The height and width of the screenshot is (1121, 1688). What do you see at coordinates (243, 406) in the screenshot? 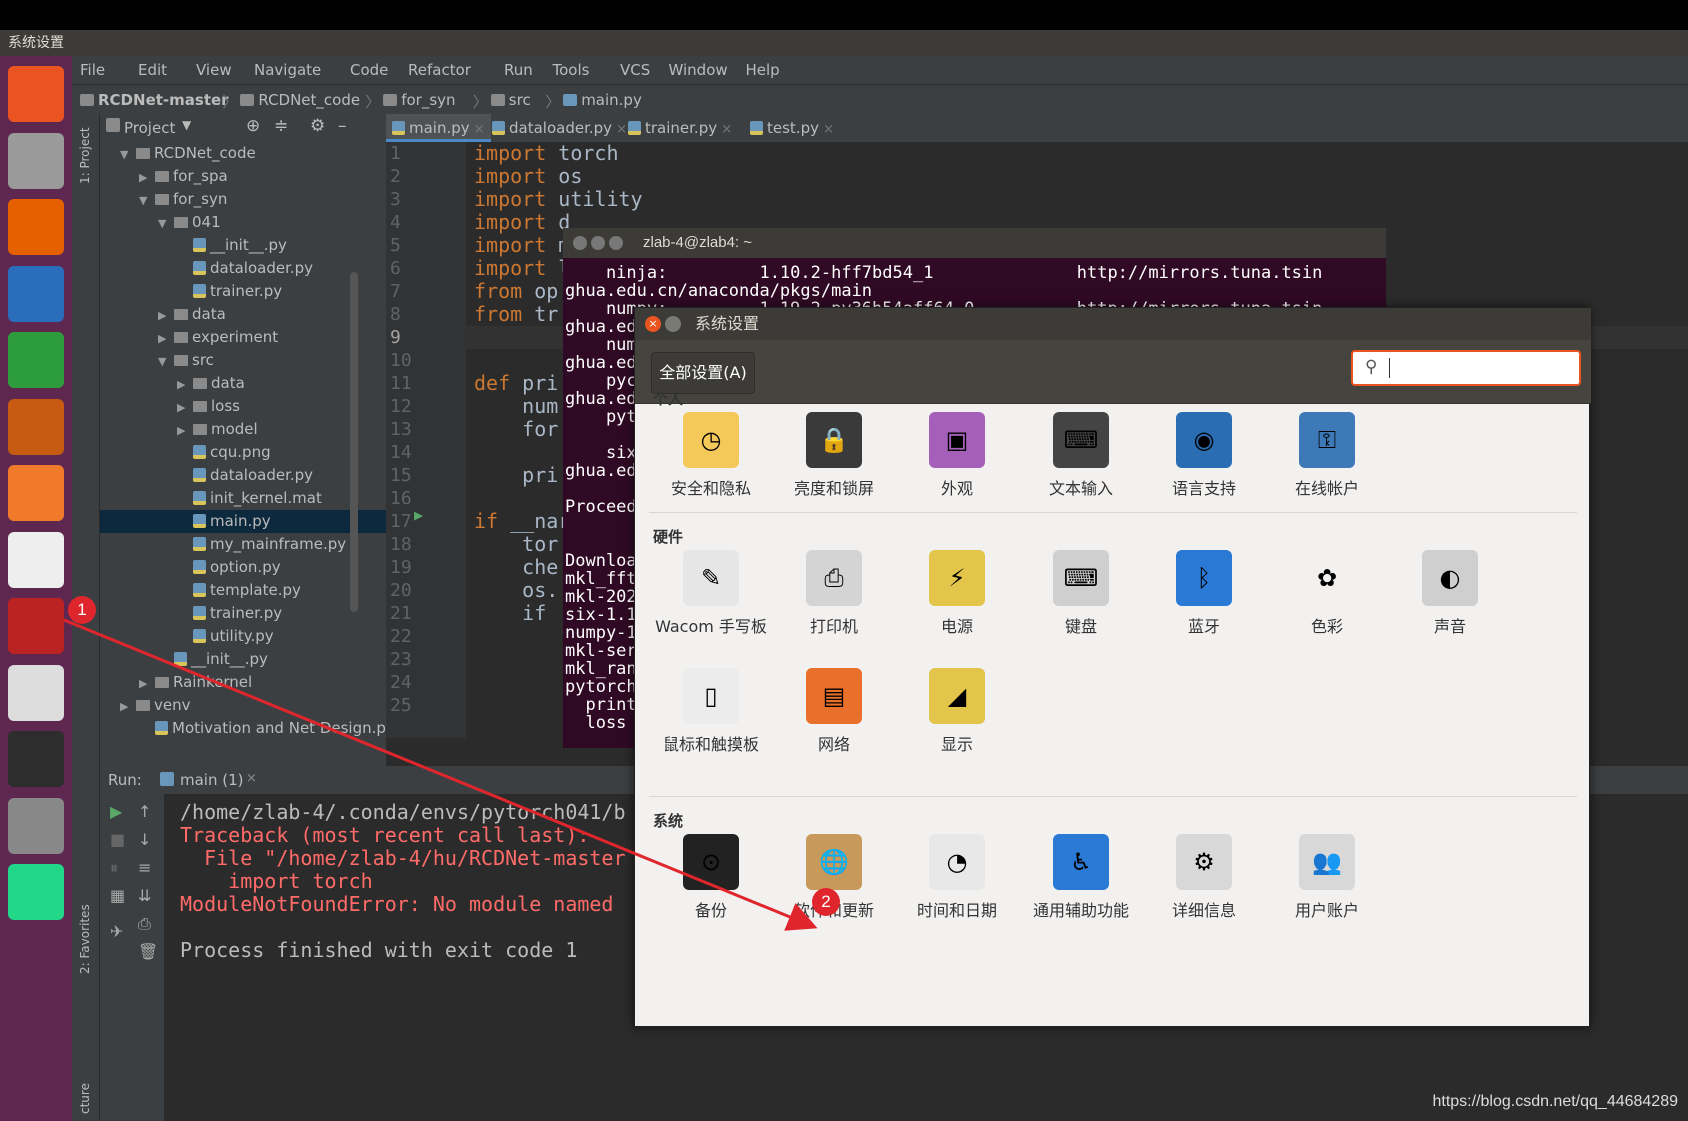
I see `tree-item: ▶ loss` at bounding box center [243, 406].